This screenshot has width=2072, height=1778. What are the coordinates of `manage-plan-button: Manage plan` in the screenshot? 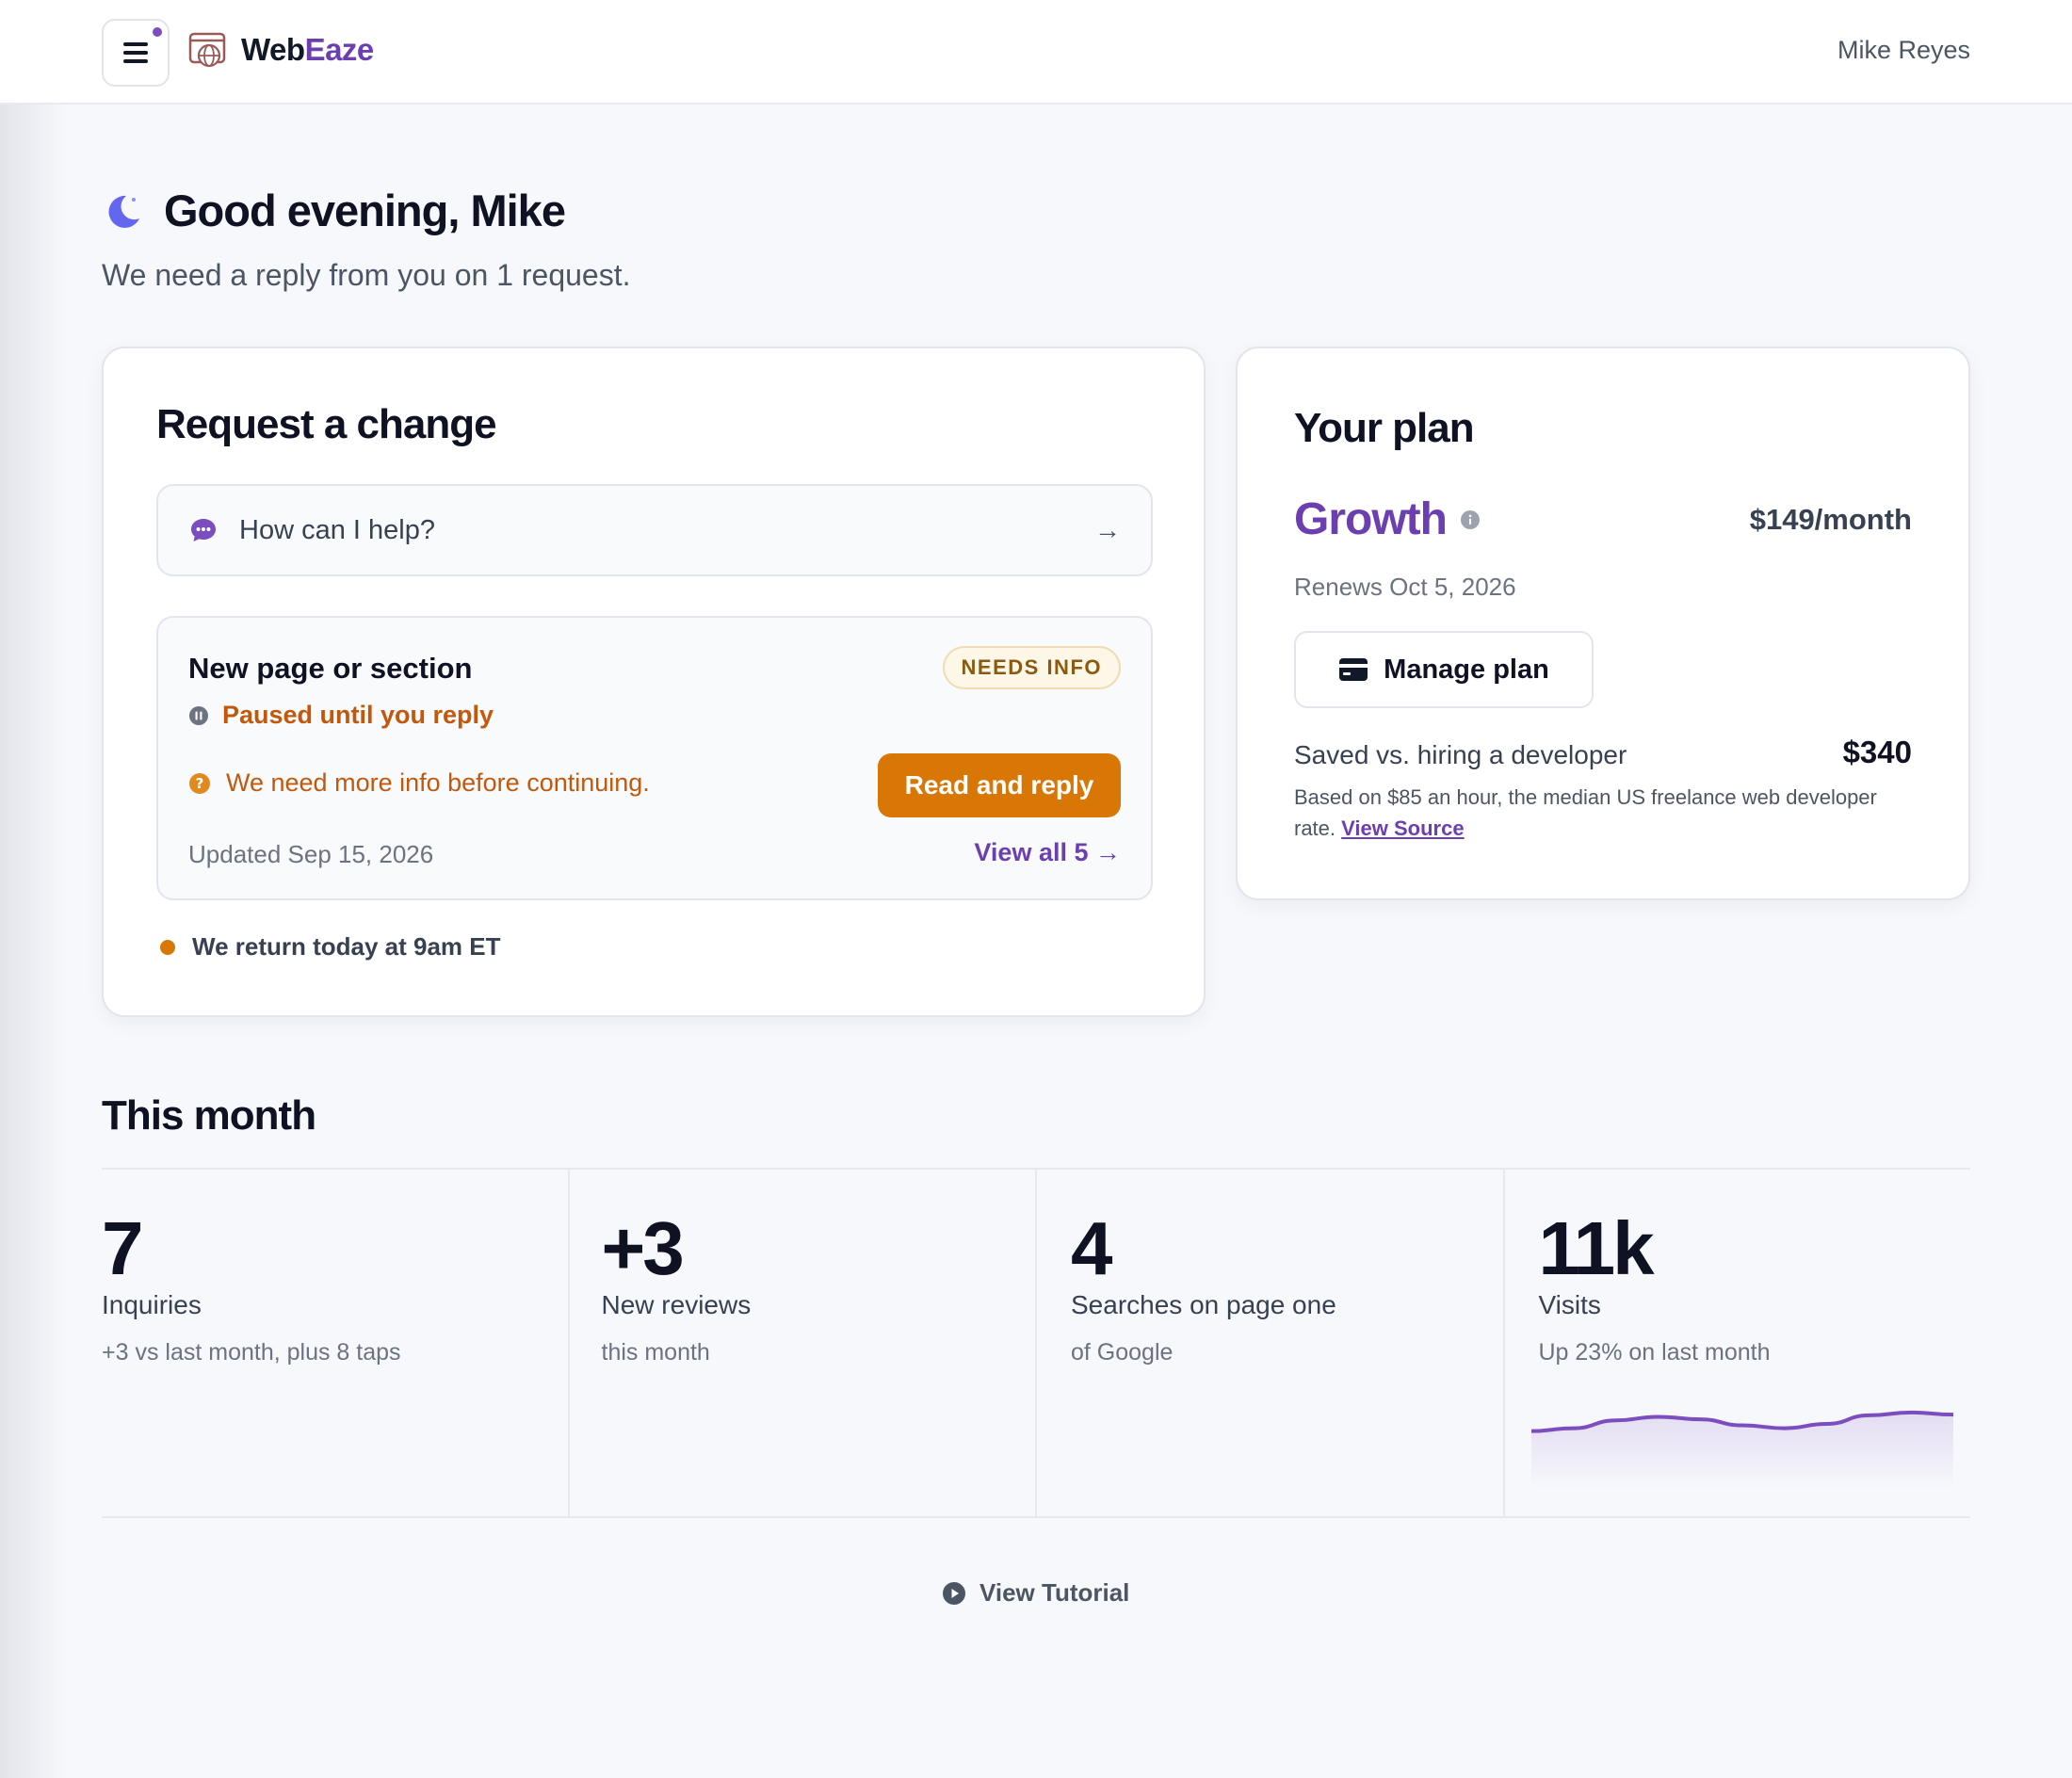 It's located at (1444, 669).